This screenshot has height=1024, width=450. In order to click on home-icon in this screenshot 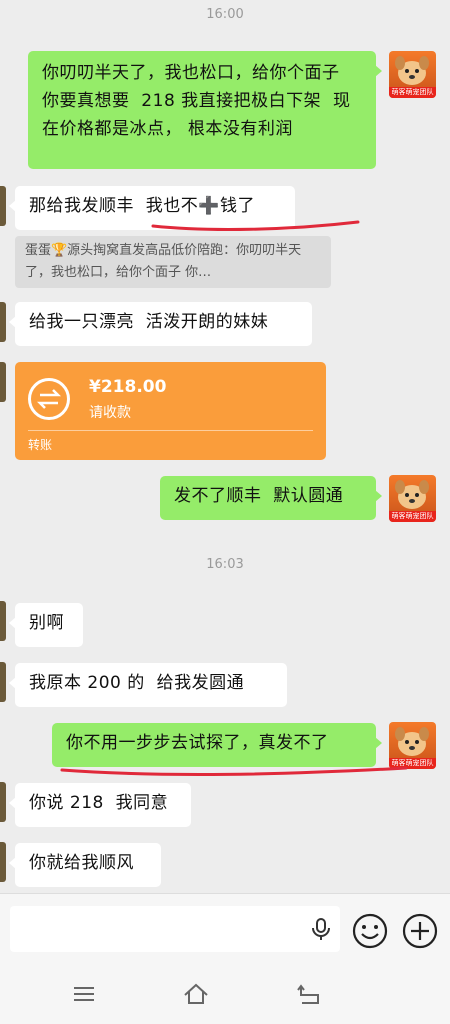, I will do `click(196, 994)`.